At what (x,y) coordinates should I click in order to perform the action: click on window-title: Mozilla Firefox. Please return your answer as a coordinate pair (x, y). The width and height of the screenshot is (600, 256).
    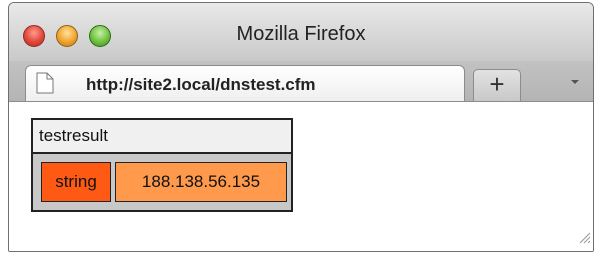
    Looking at the image, I should click on (301, 34).